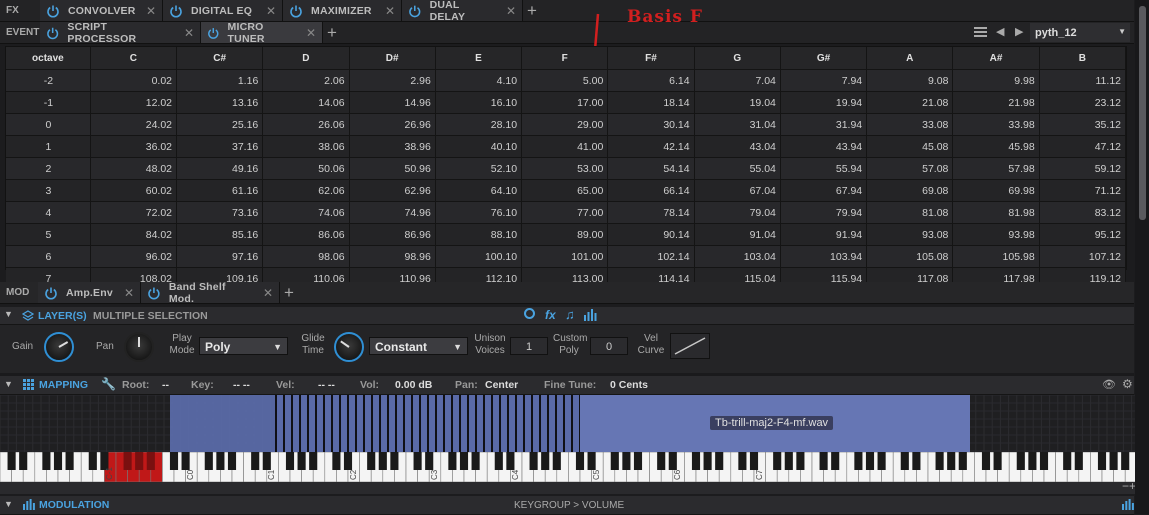 The width and height of the screenshot is (1149, 515). What do you see at coordinates (306, 190) in the screenshot?
I see `tuning-cell: 62.06` at bounding box center [306, 190].